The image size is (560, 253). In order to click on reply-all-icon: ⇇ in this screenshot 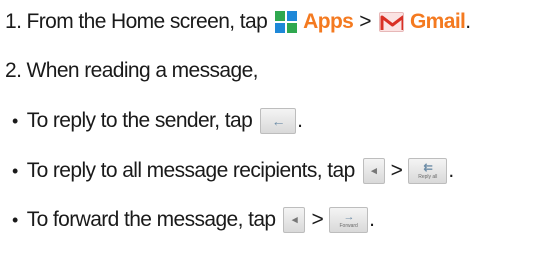, I will do `click(428, 167)`.